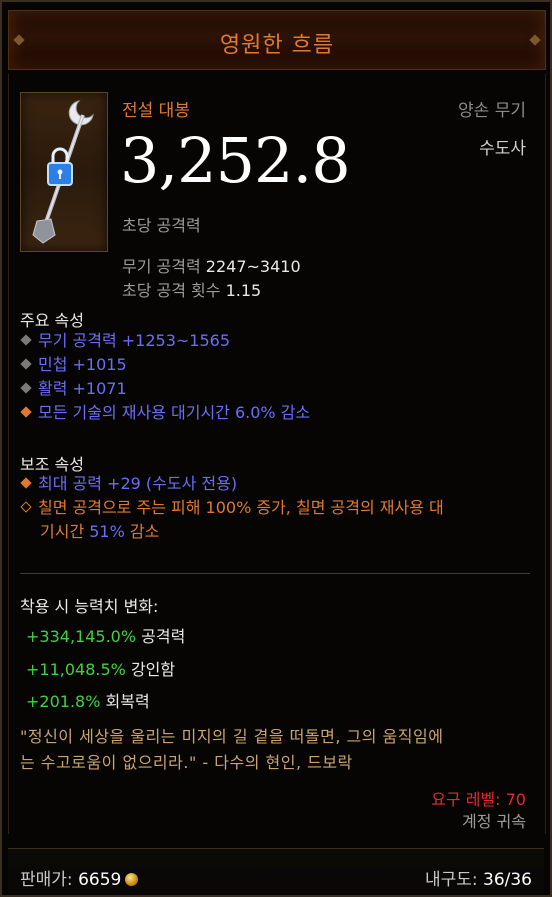 This screenshot has height=897, width=552. Describe the element at coordinates (79, 877) in the screenshot. I see `sell-price: 판매가: 6659` at that location.